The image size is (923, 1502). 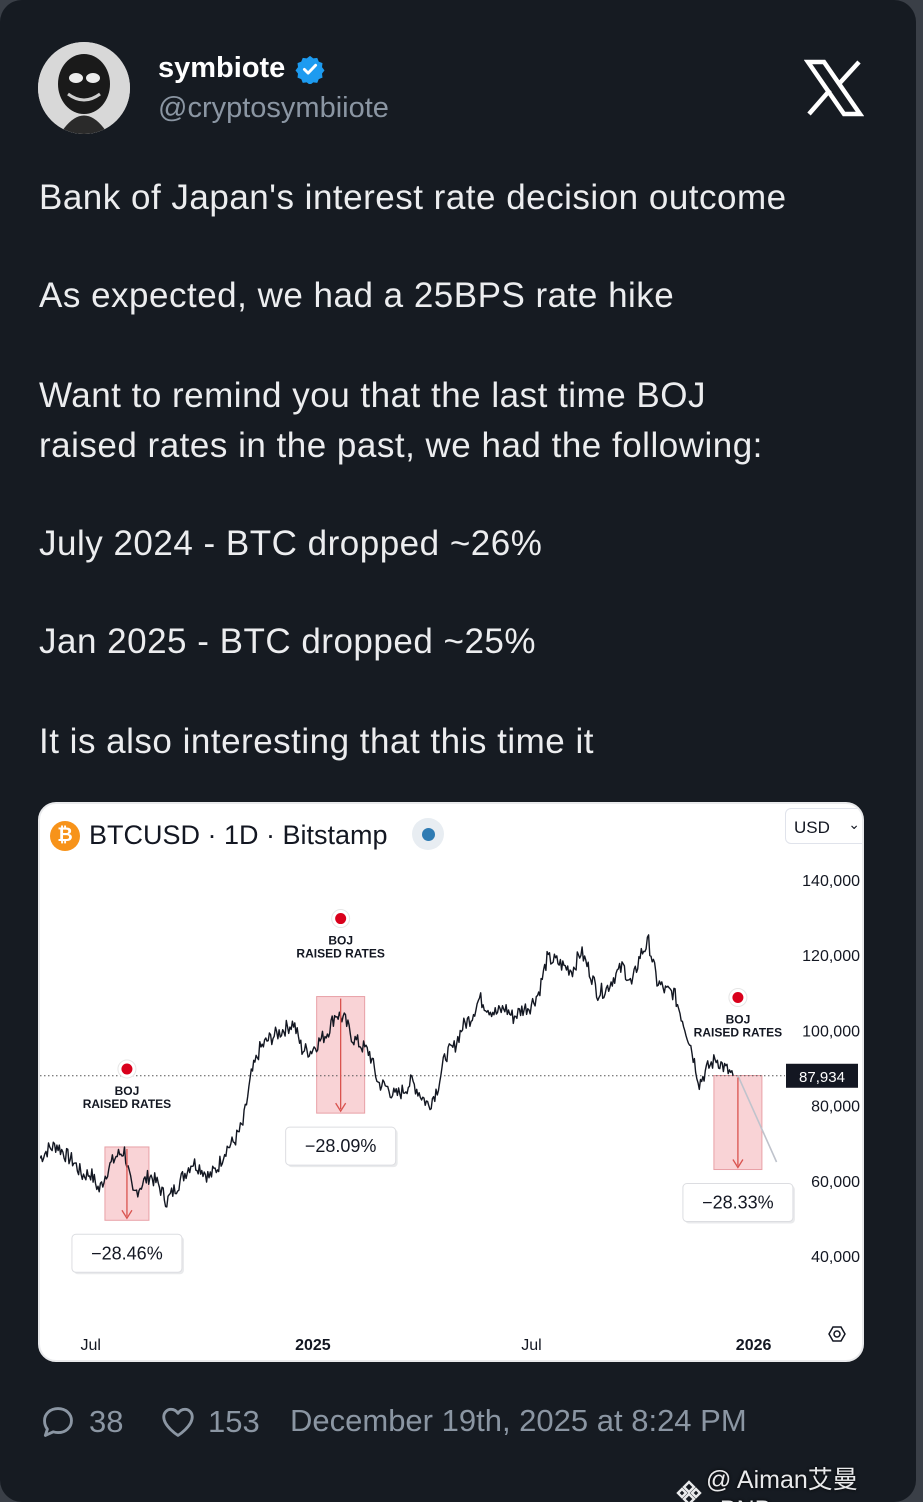 What do you see at coordinates (238, 835) in the screenshot?
I see `chart-symbol-title: BTCUSD · 1D · Bitstamp` at bounding box center [238, 835].